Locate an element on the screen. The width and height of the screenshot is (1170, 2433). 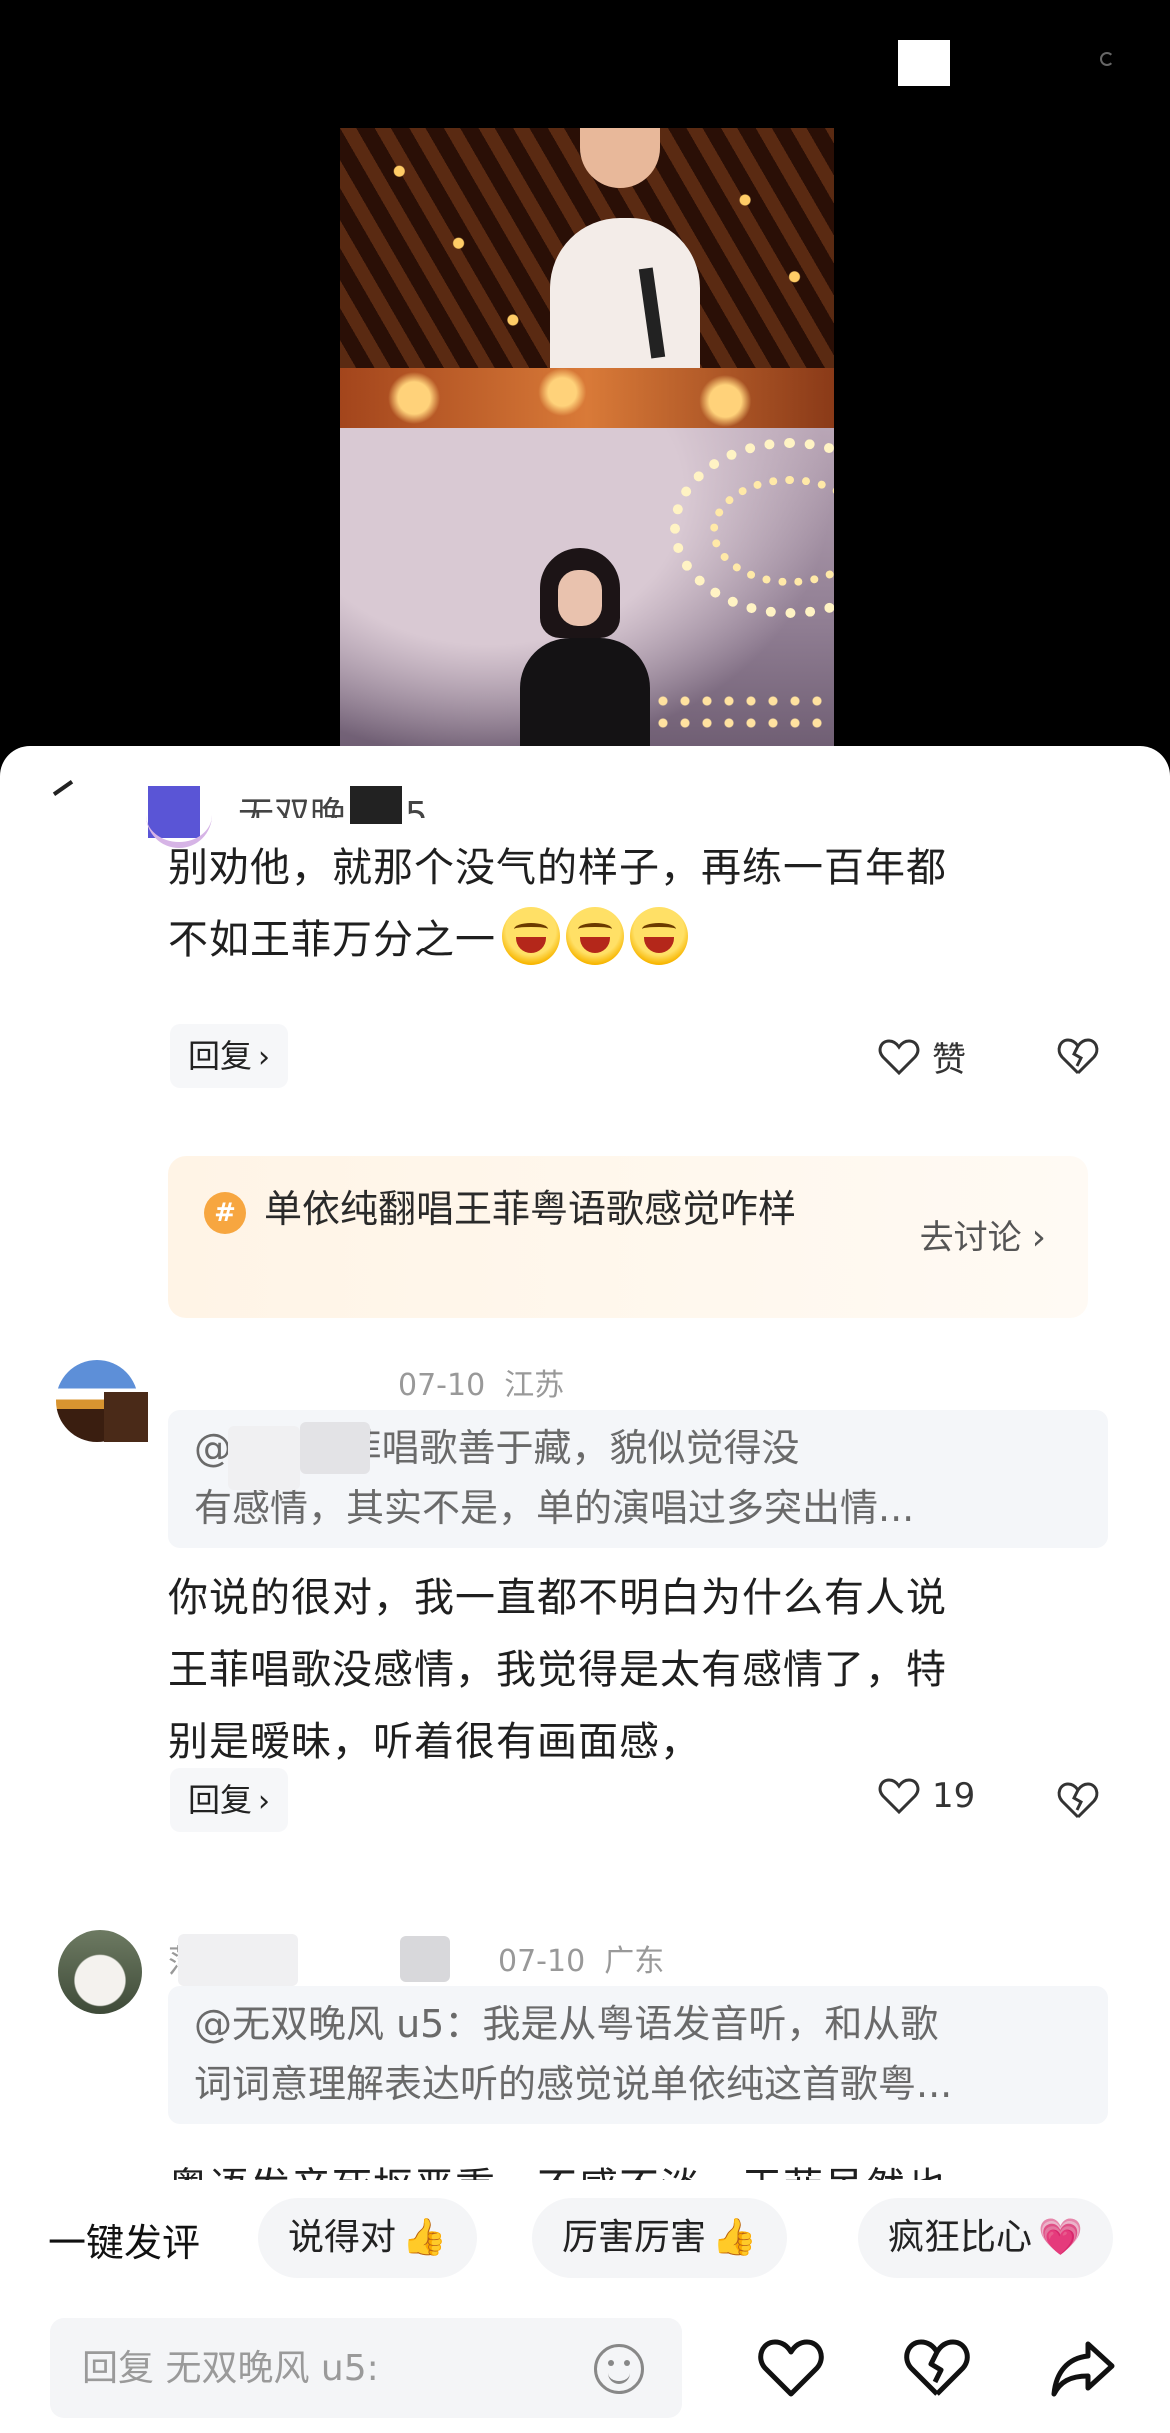
status-indicator-icon is located at coordinates (1107, 59).